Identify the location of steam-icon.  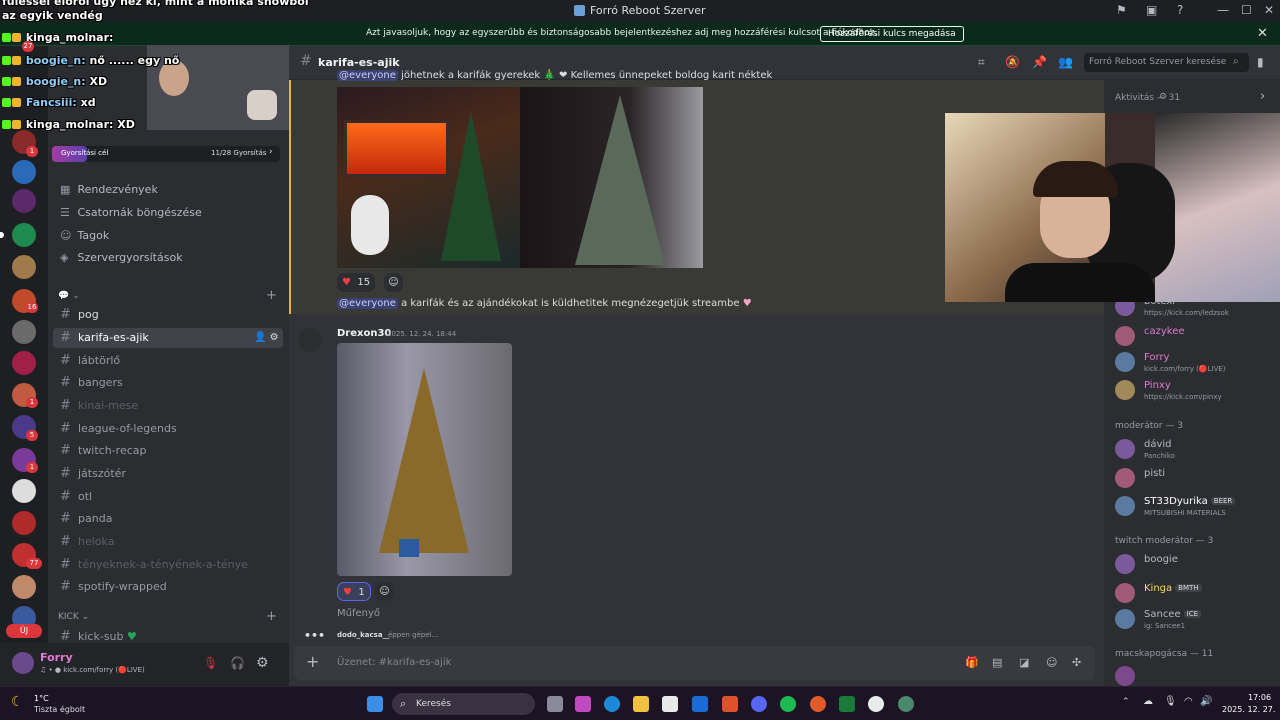
(876, 704).